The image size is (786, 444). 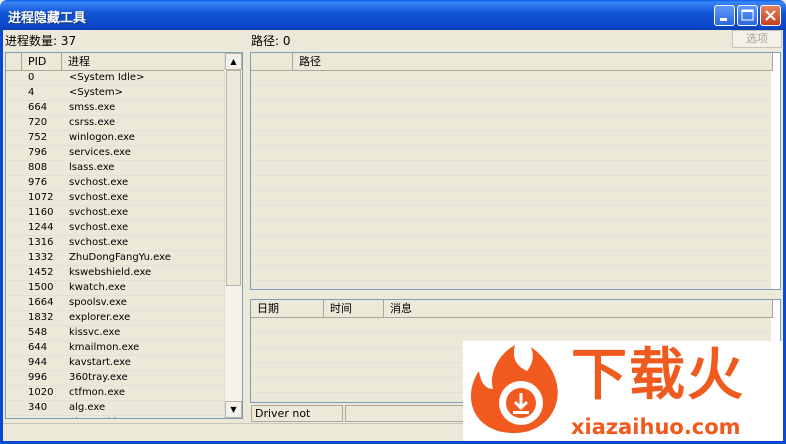 I want to click on table-row: 1500 kwatch.exe, so click(x=115, y=288).